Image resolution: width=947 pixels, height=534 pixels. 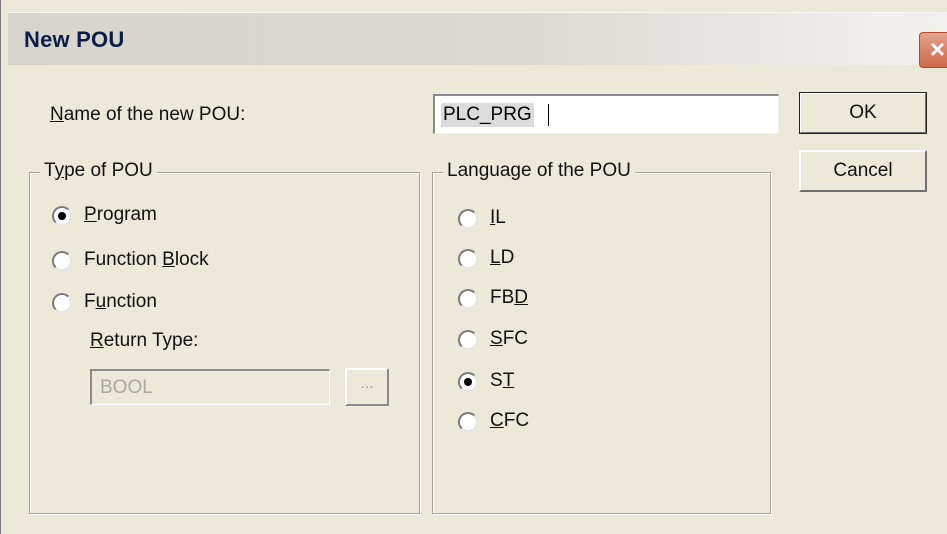 I want to click on radio-label-sfc: SFC, so click(x=509, y=338).